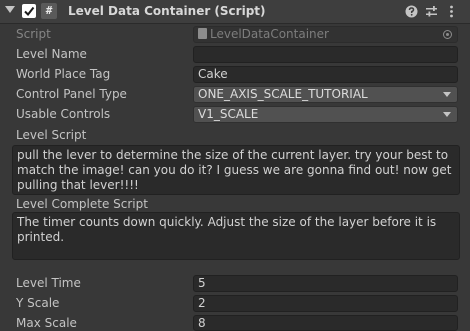 The width and height of the screenshot is (470, 331). Describe the element at coordinates (49, 11) in the screenshot. I see `script-icon: #` at that location.